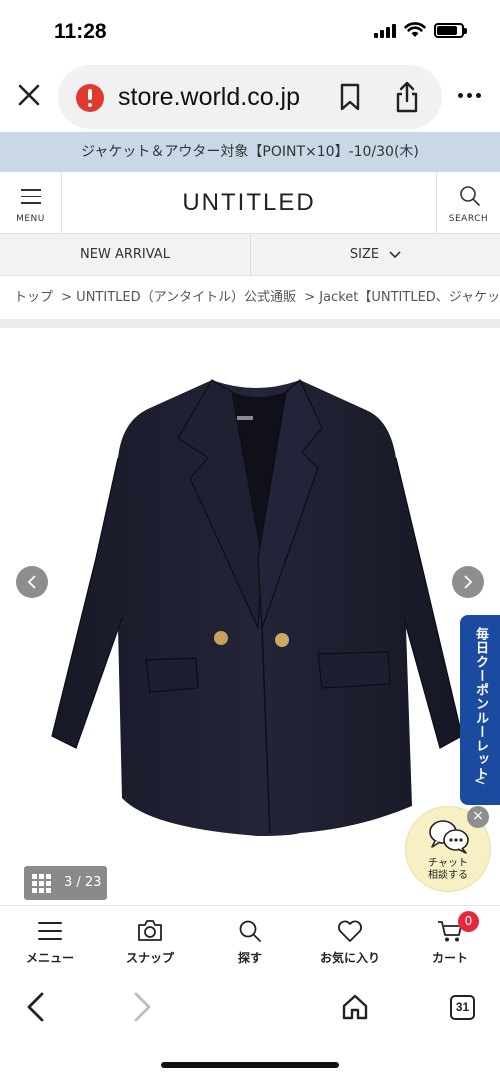  What do you see at coordinates (448, 875) in the screenshot?
I see `chat-label-line2: 相談する` at bounding box center [448, 875].